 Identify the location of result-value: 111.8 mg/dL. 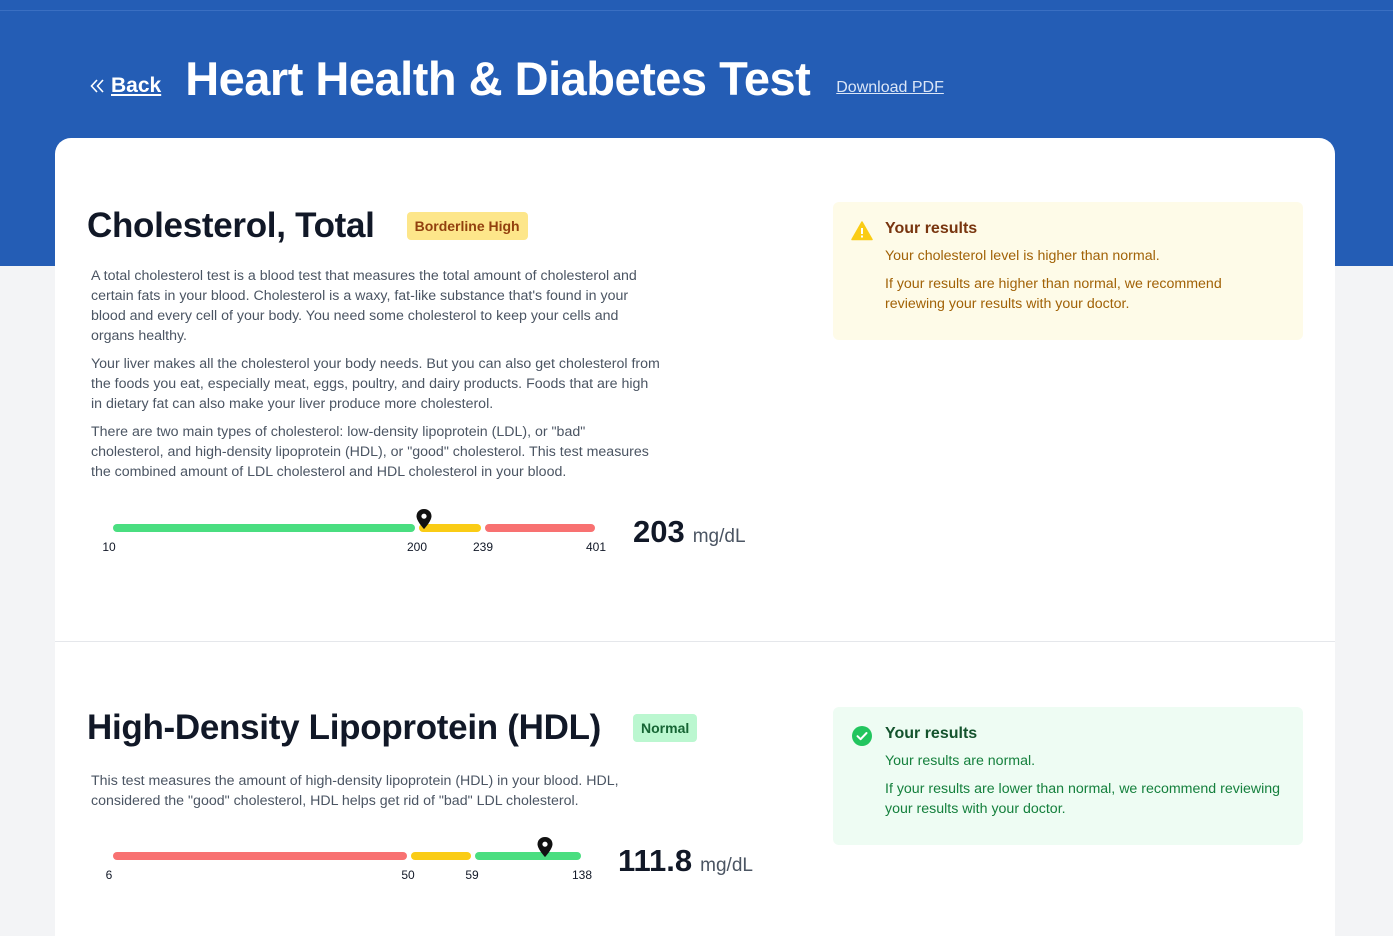
(685, 861).